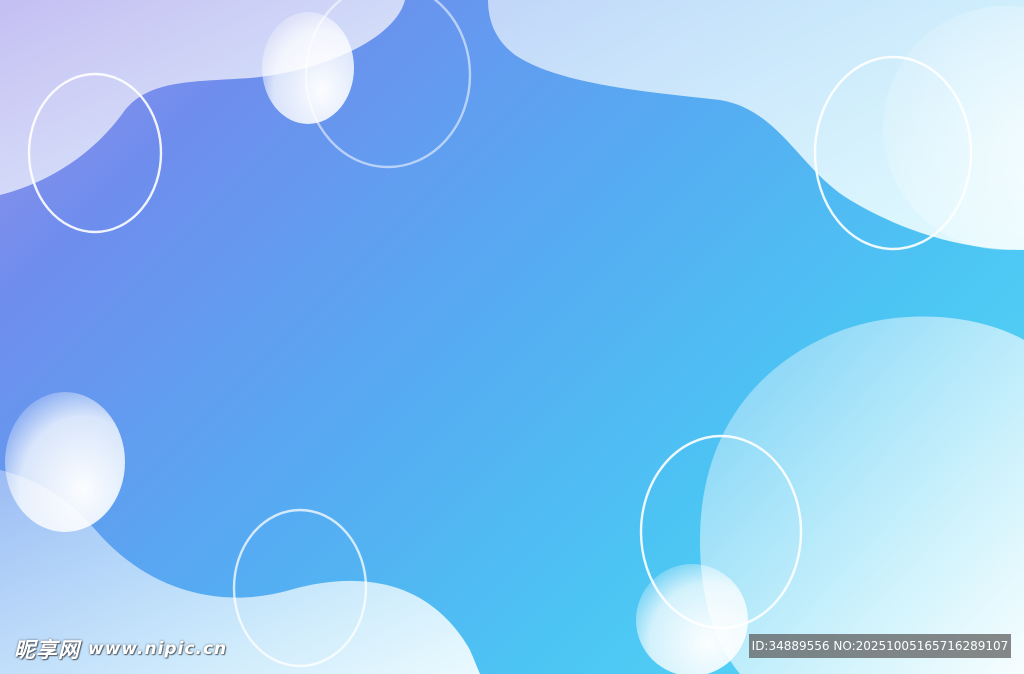  What do you see at coordinates (47, 650) in the screenshot?
I see `watermark-brand: 昵享网` at bounding box center [47, 650].